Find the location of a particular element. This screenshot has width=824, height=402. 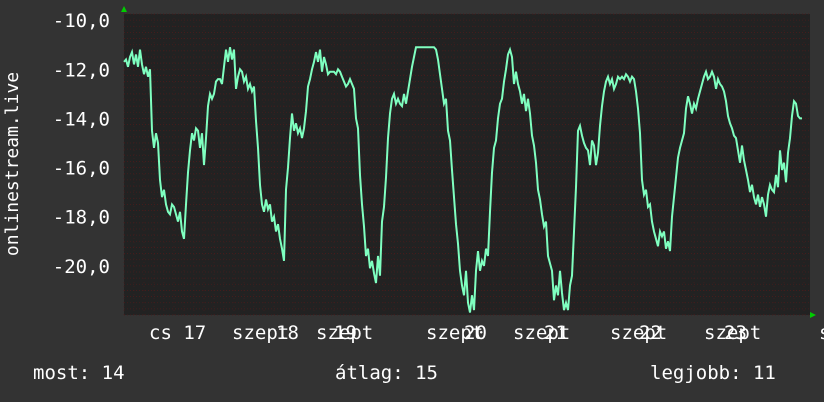

x-tick-label: 23 is located at coordinates (735, 333).